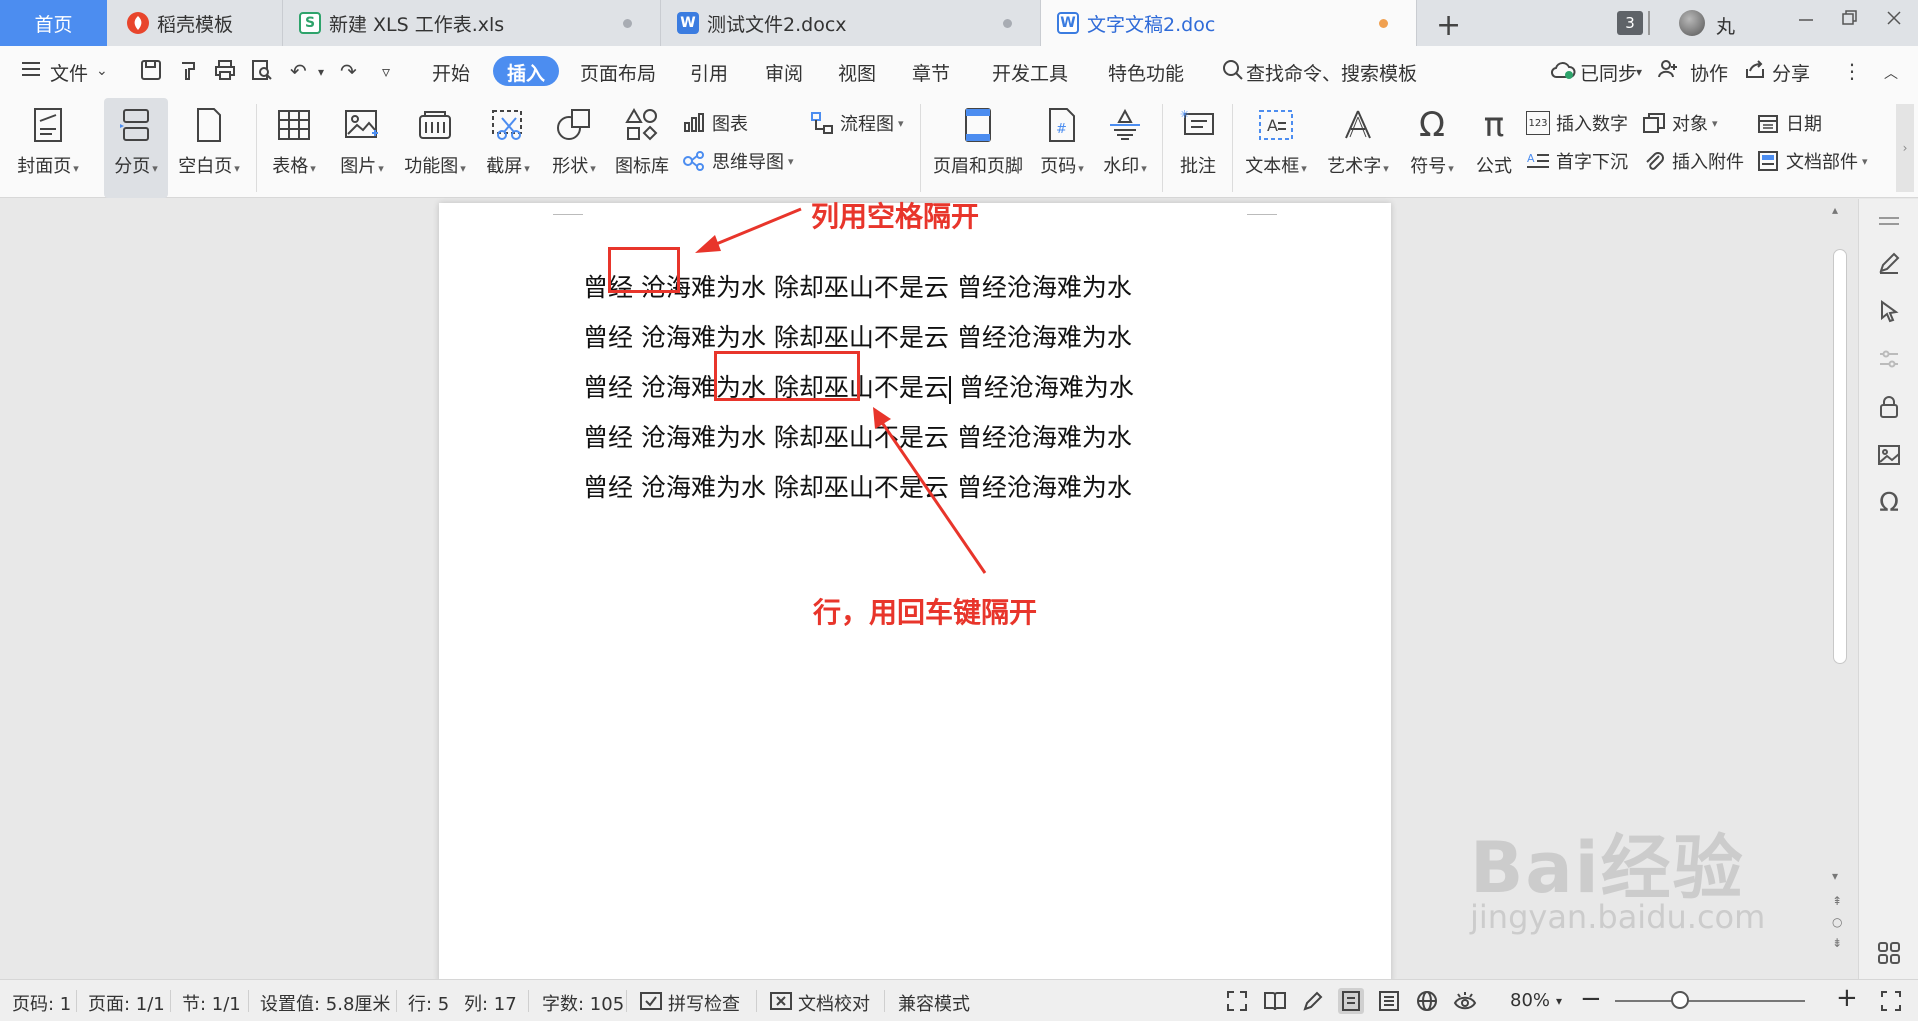  What do you see at coordinates (784, 72) in the screenshot?
I see `menu-review: 审阅` at bounding box center [784, 72].